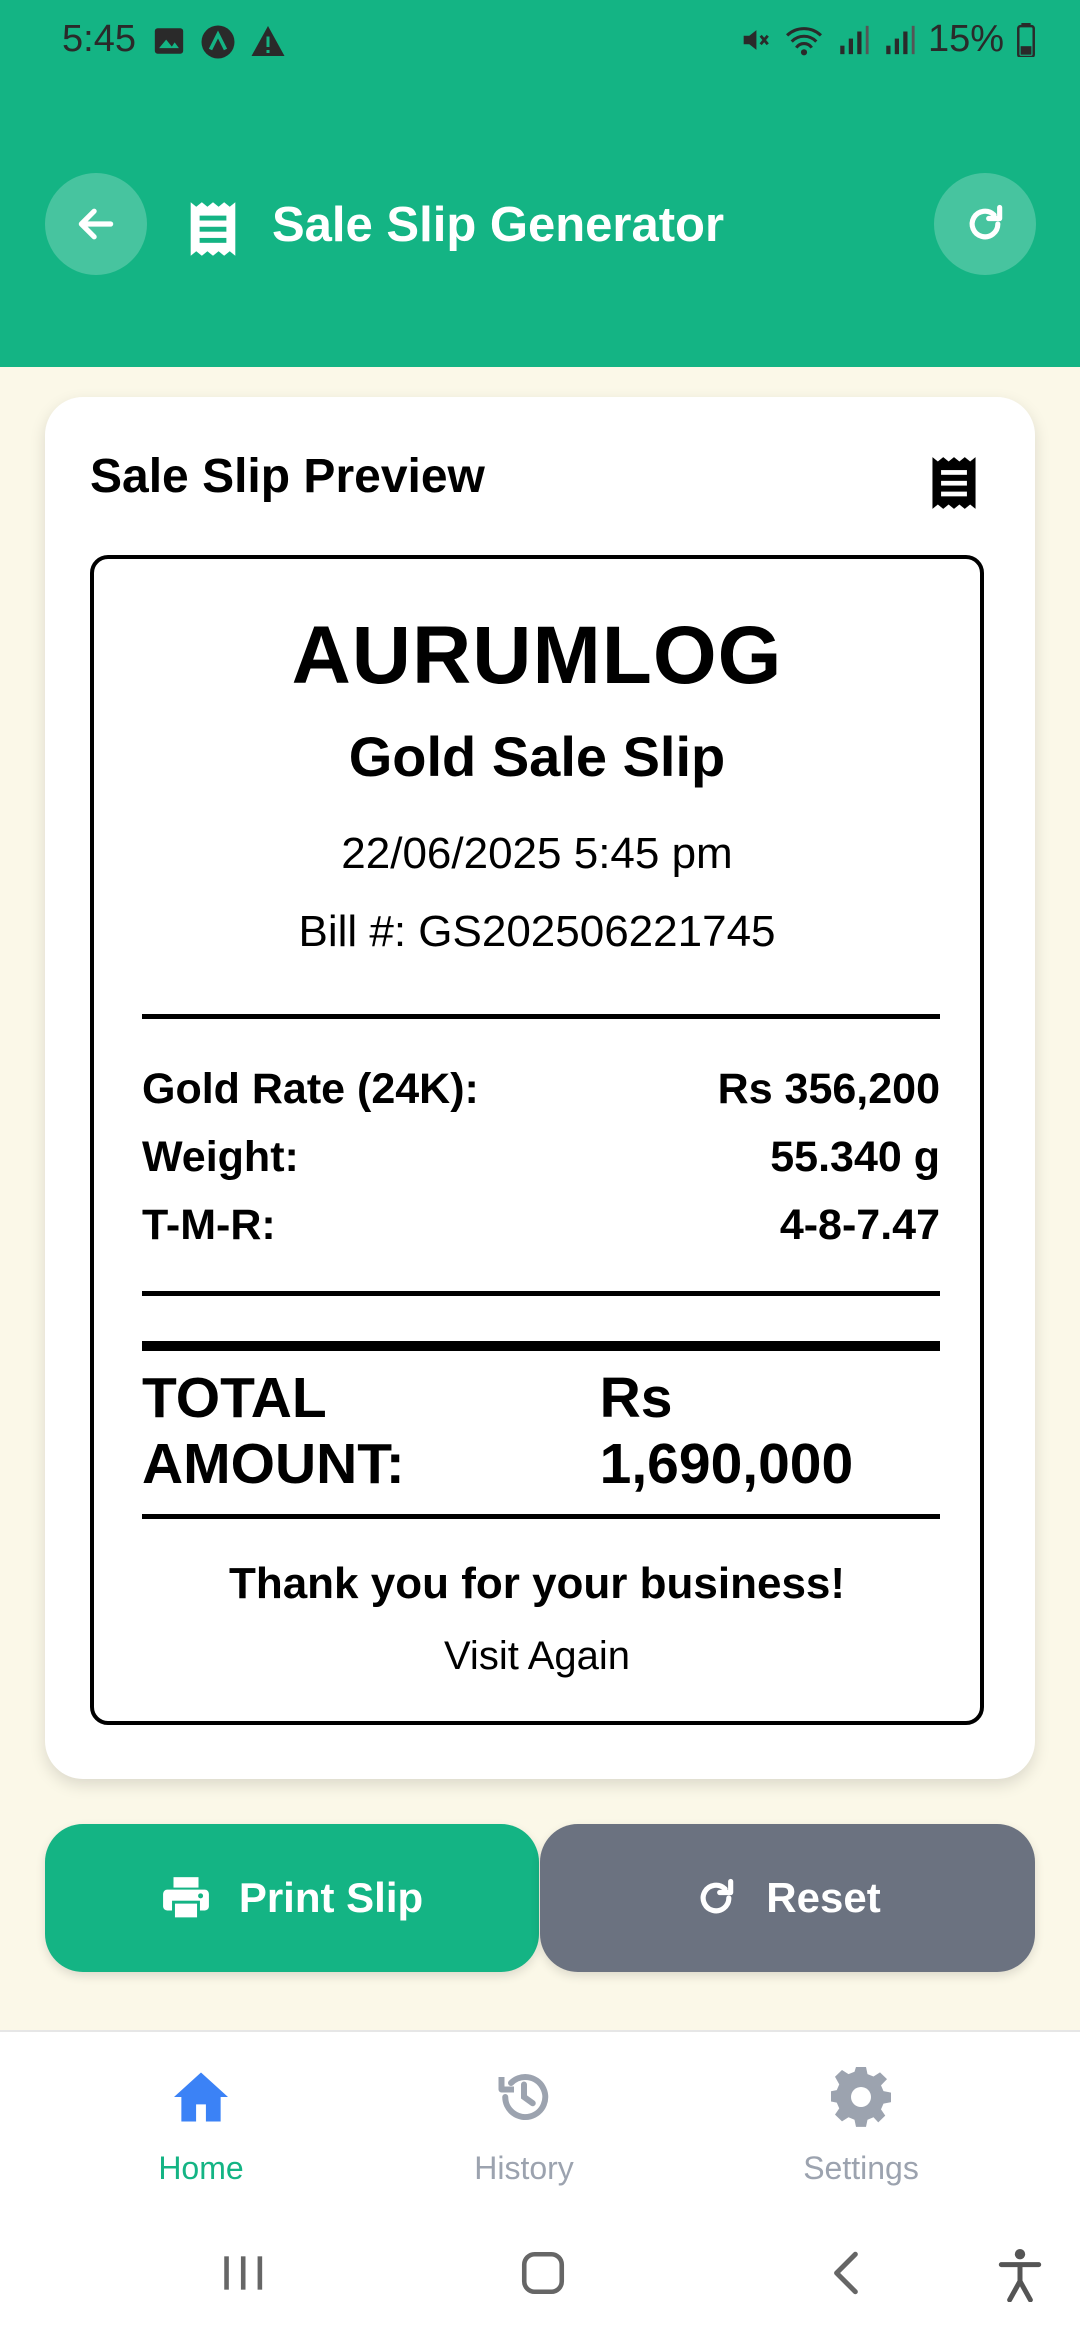  Describe the element at coordinates (847, 2273) in the screenshot. I see `back-nav-icon` at that location.